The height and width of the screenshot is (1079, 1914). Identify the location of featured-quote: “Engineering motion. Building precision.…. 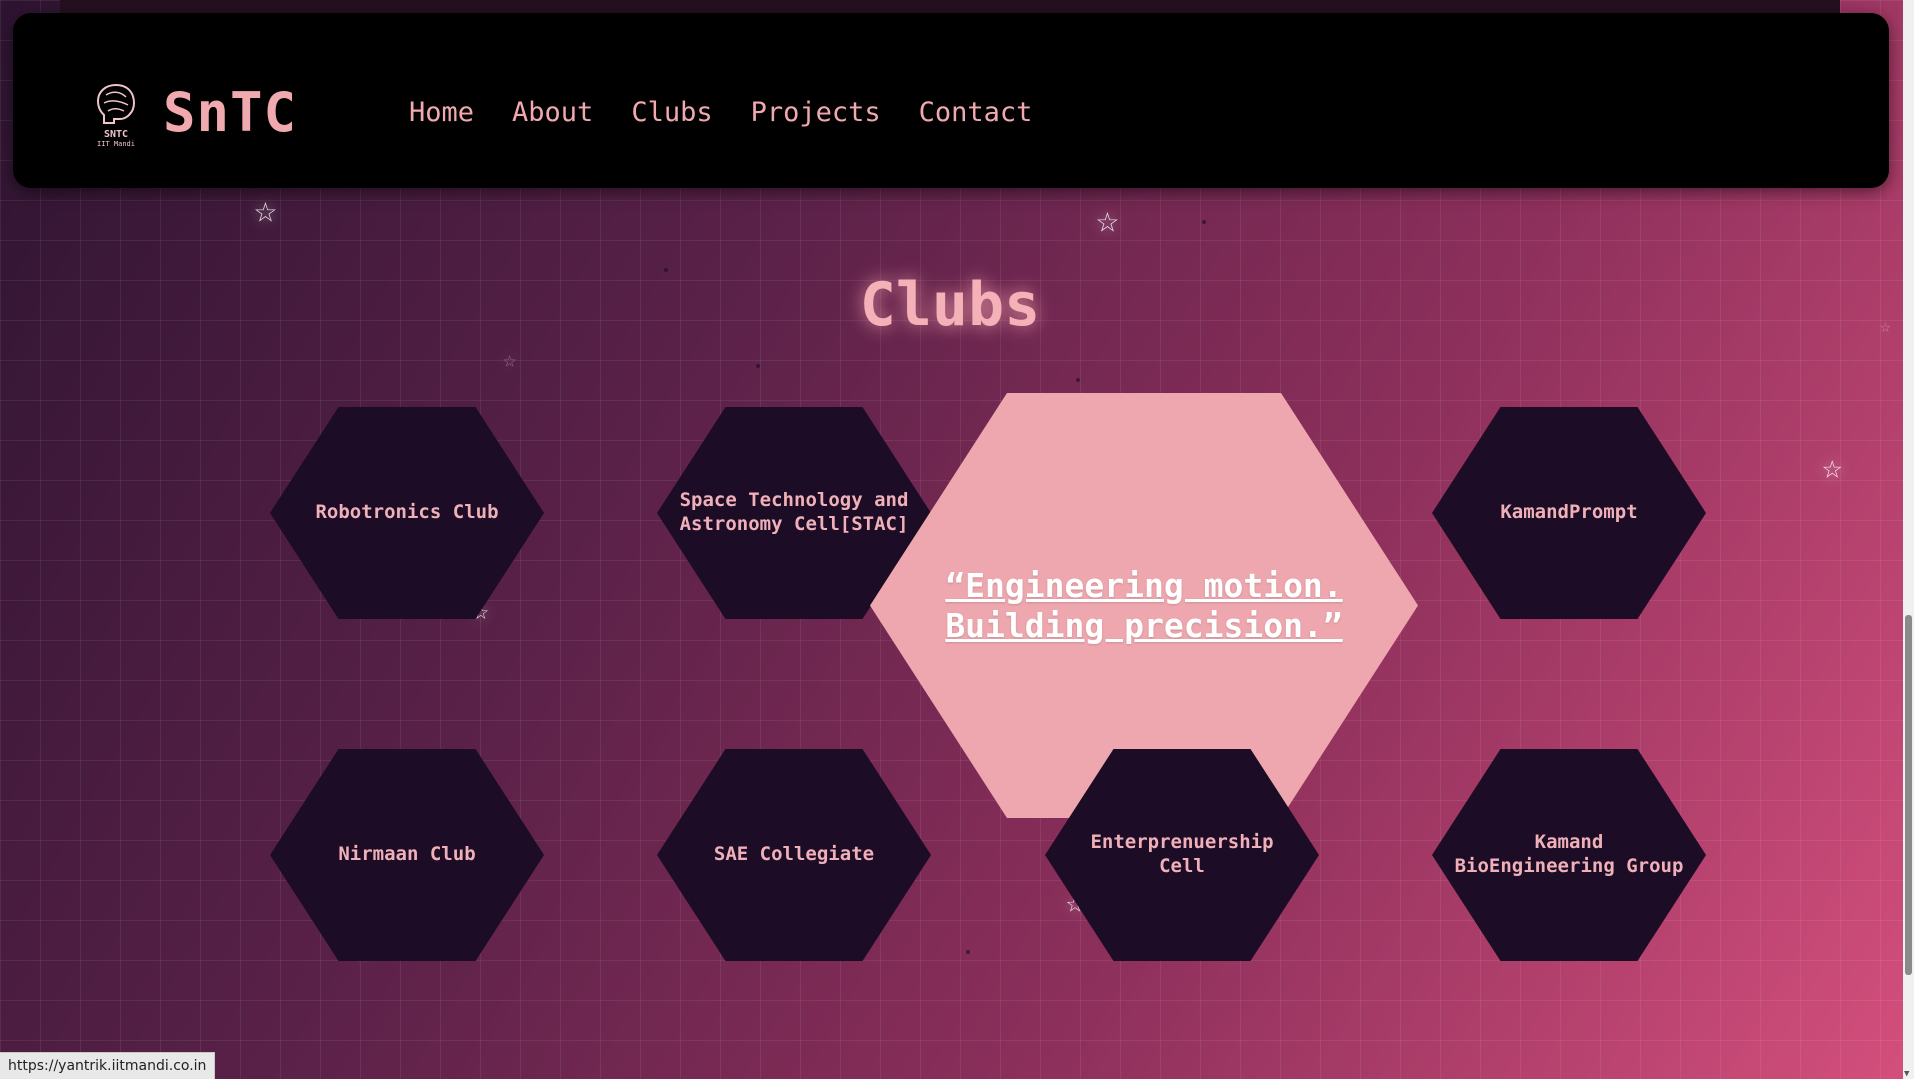
(1144, 605).